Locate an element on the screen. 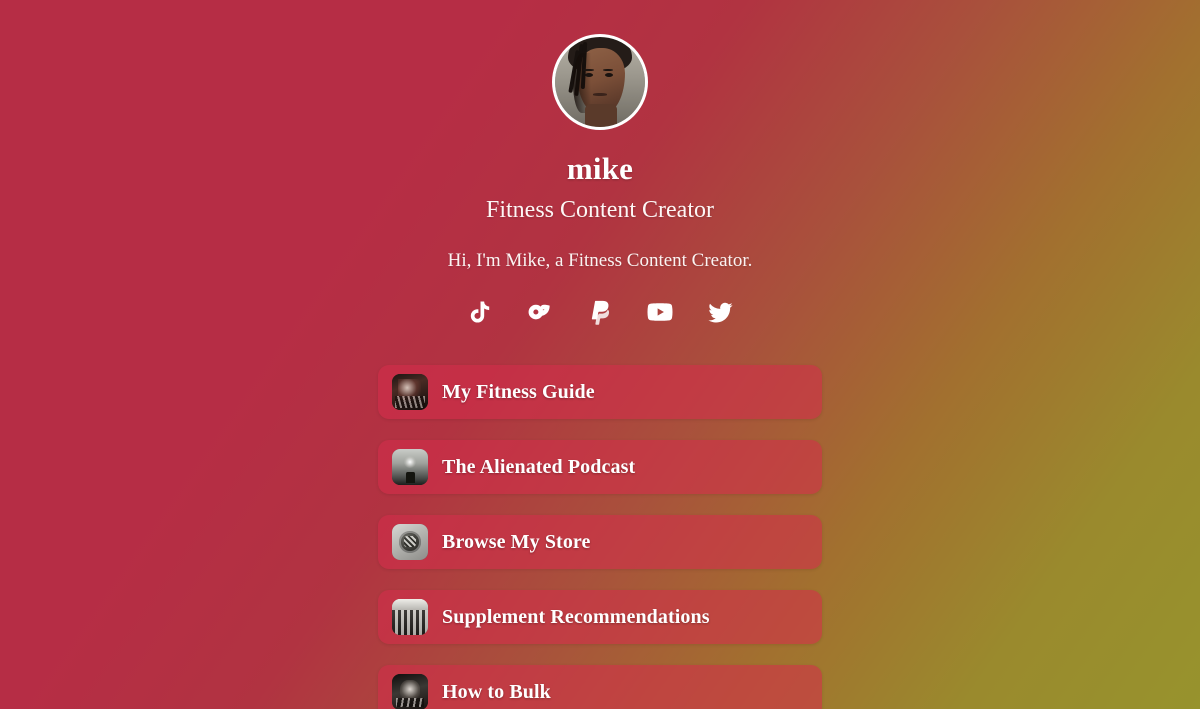  avatar is located at coordinates (600, 82).